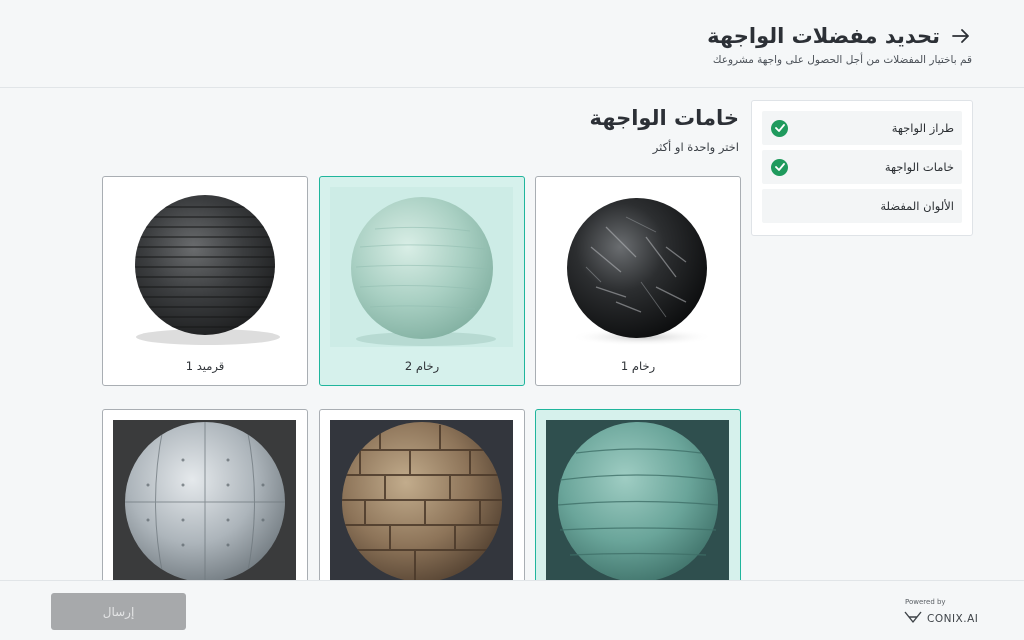 The height and width of the screenshot is (640, 1024). Describe the element at coordinates (695, 147) in the screenshot. I see `section-subtitle: اختر واحدة او أكثر` at that location.